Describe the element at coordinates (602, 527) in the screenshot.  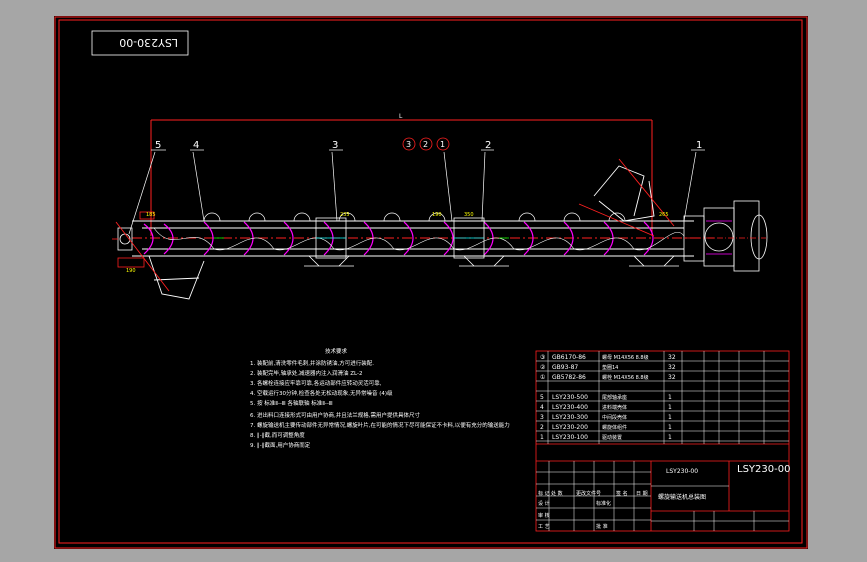
I see `extra-label: 批 准` at that location.